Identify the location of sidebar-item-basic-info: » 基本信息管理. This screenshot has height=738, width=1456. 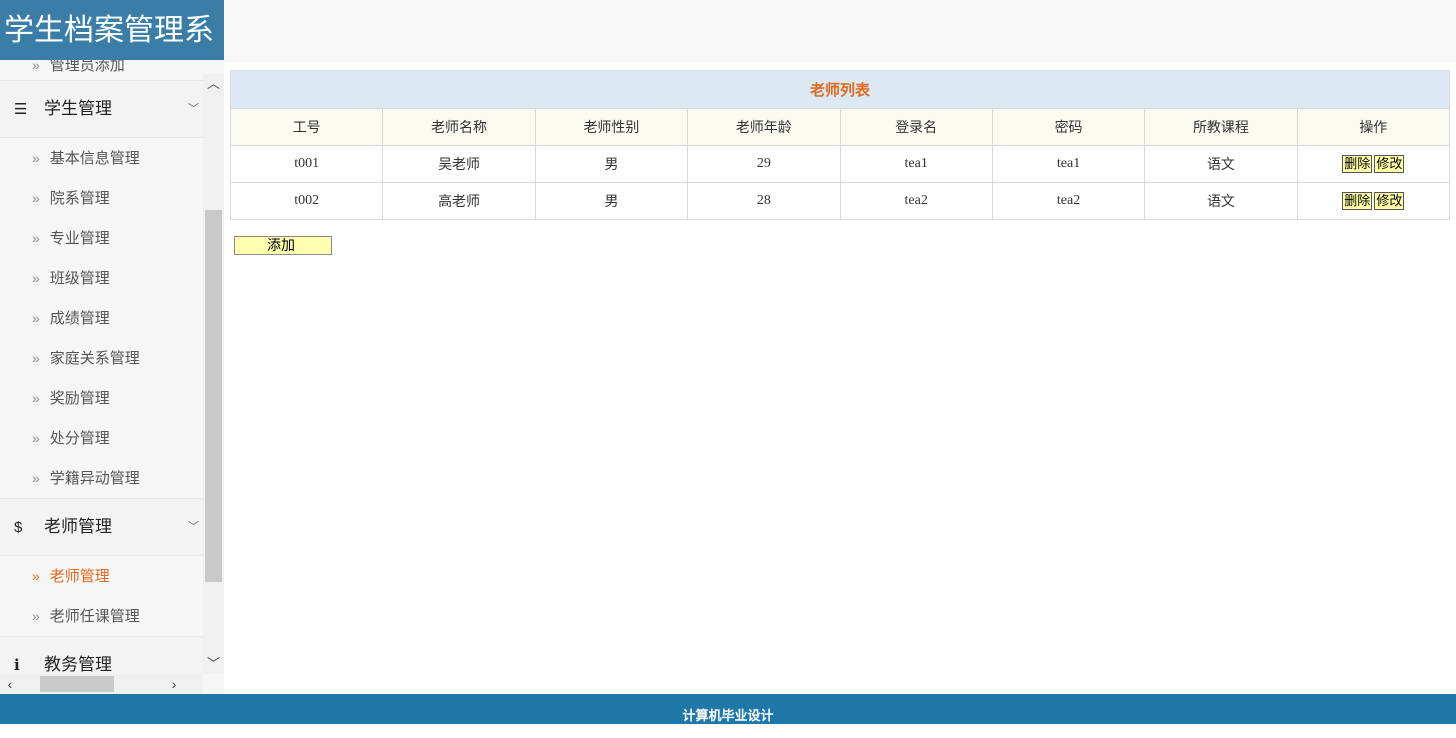
(101, 158).